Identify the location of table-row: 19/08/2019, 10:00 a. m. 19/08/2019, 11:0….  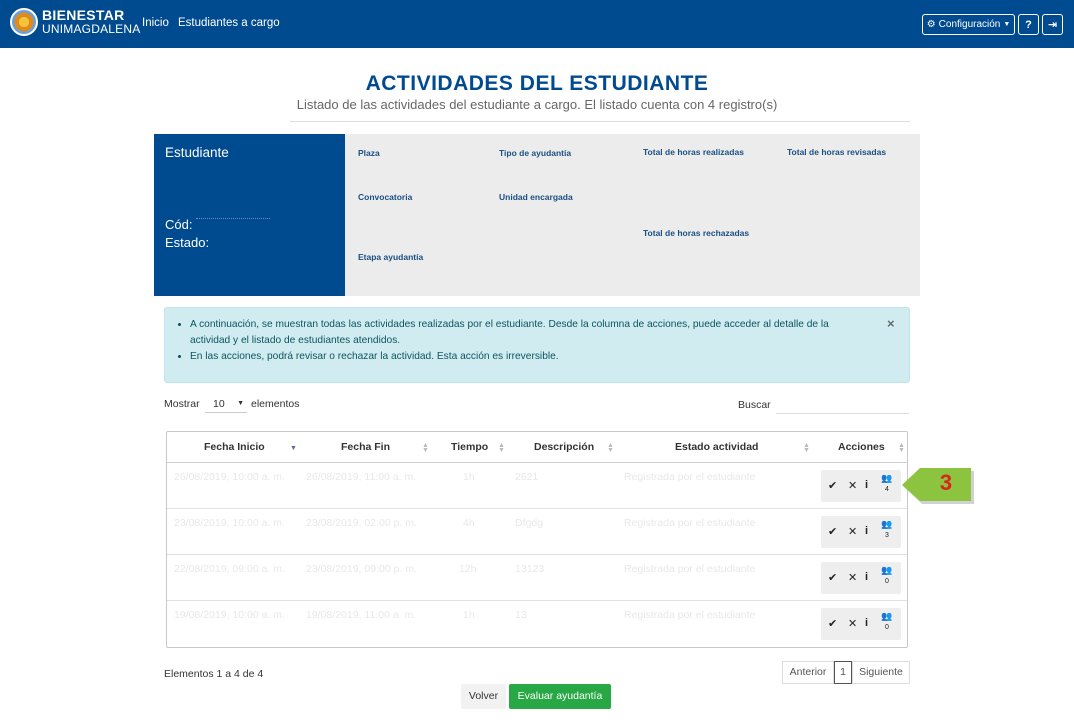
(537, 624).